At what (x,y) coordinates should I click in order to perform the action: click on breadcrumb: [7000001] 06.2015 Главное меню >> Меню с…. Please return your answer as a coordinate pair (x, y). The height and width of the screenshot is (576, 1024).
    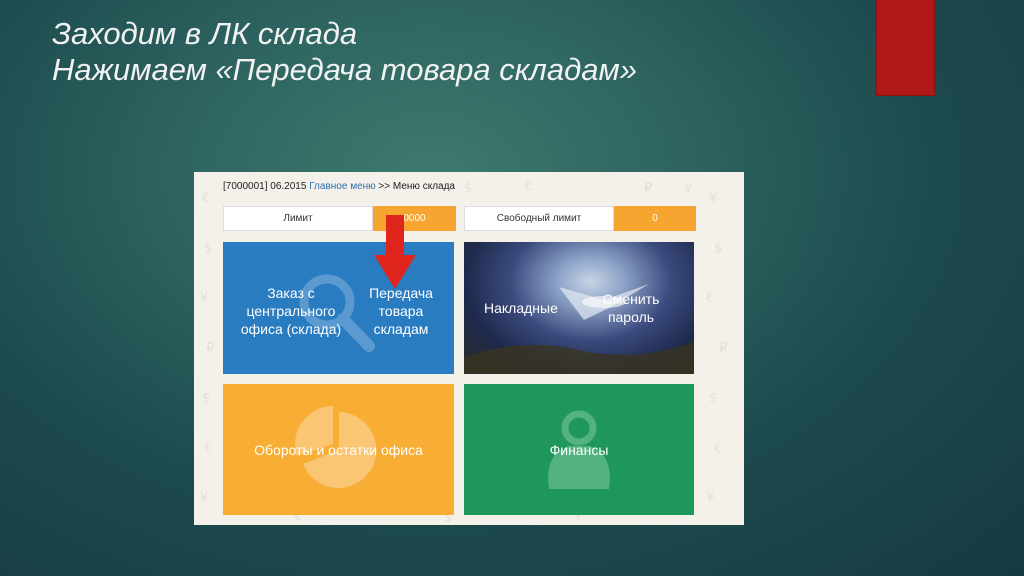
    Looking at the image, I should click on (339, 186).